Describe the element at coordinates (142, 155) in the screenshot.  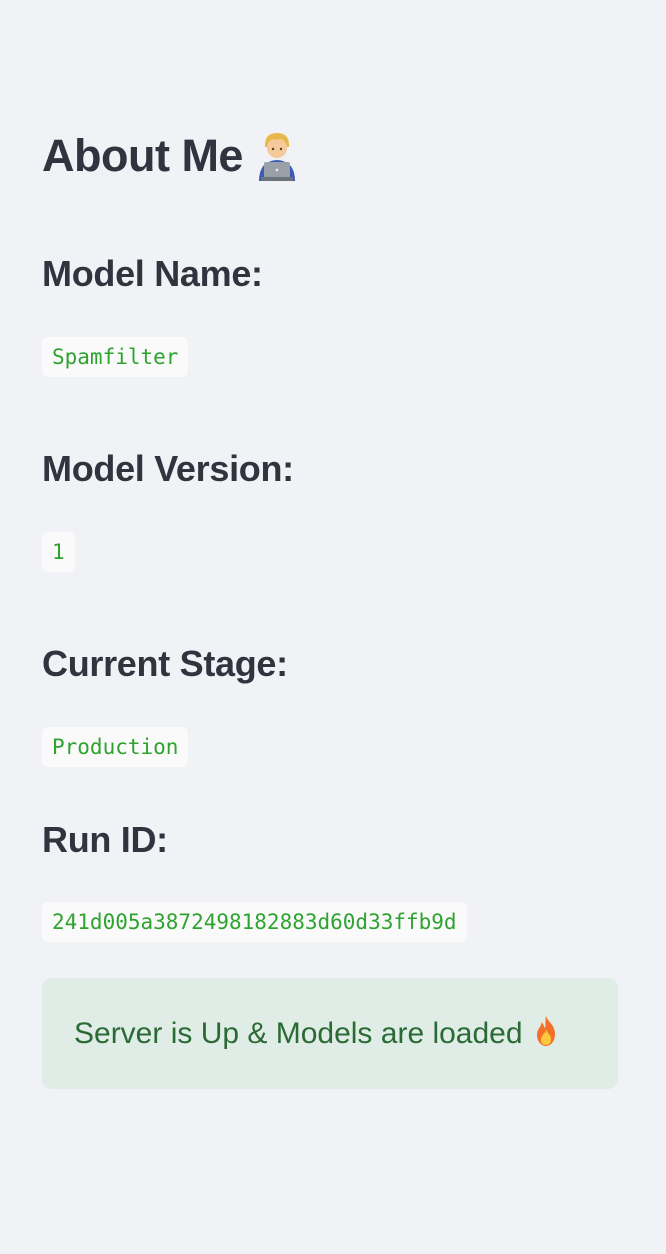
I see `page-title: About Me` at that location.